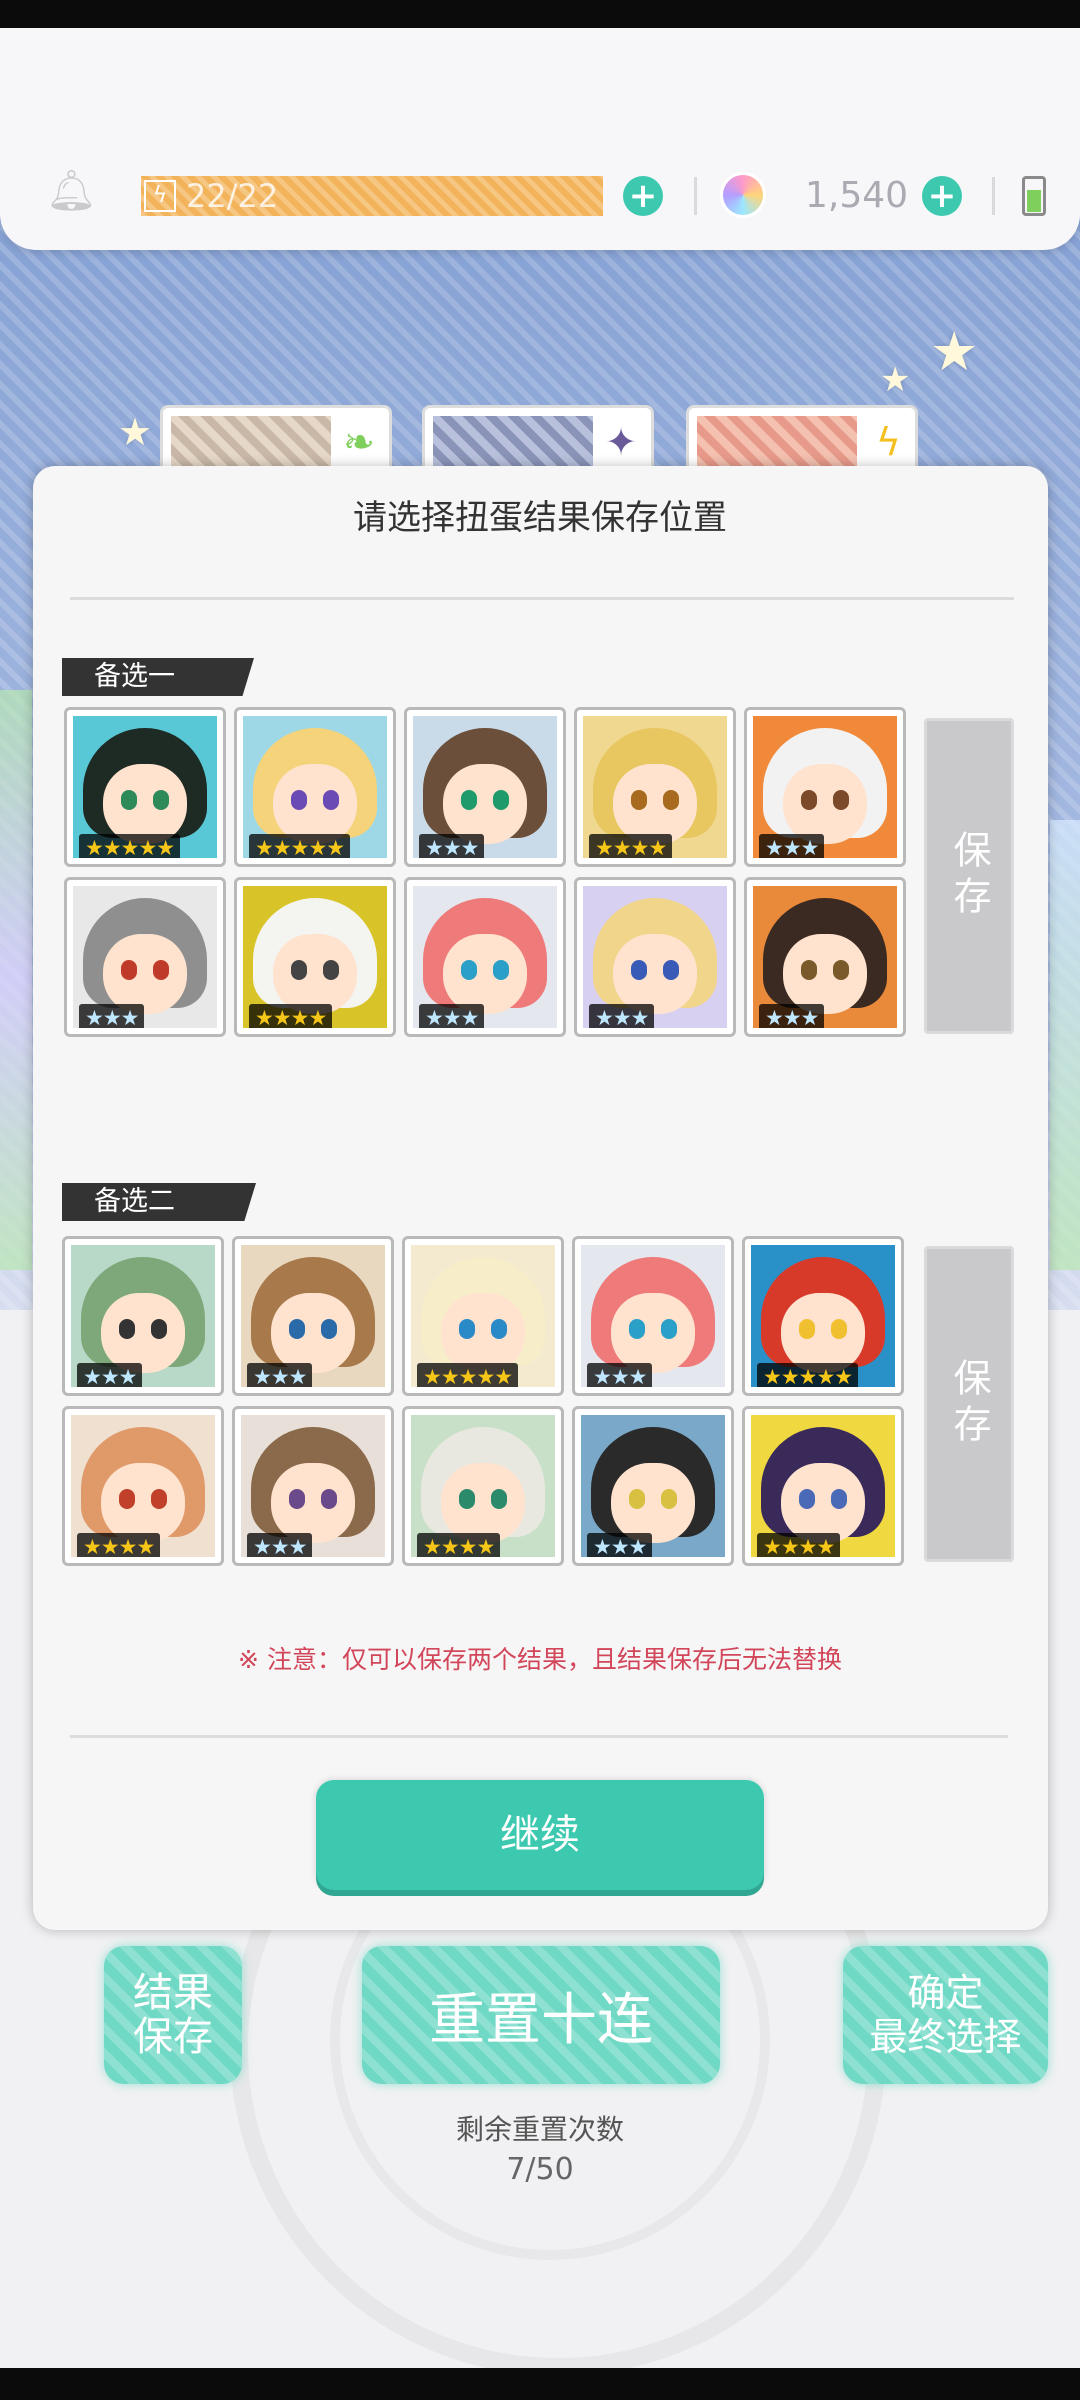 The image size is (1080, 2400). What do you see at coordinates (954, 351) in the screenshot?
I see `sparkle-star-icon: ★` at bounding box center [954, 351].